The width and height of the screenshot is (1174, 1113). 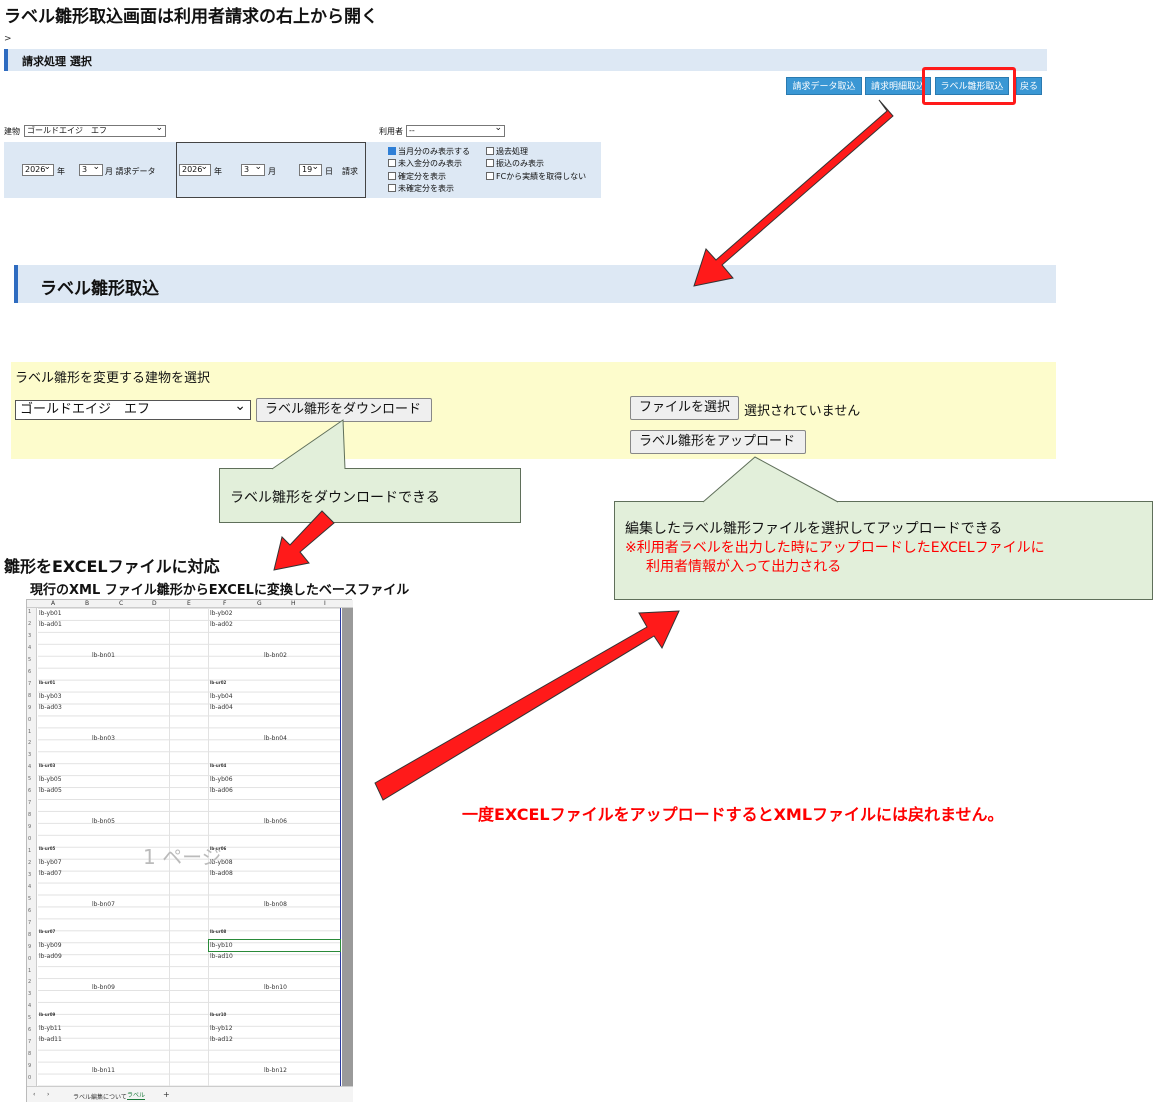 I want to click on warning-text: 一度EXCELファイルをアップロードするとXMLファイルには戻れません。, so click(x=733, y=814).